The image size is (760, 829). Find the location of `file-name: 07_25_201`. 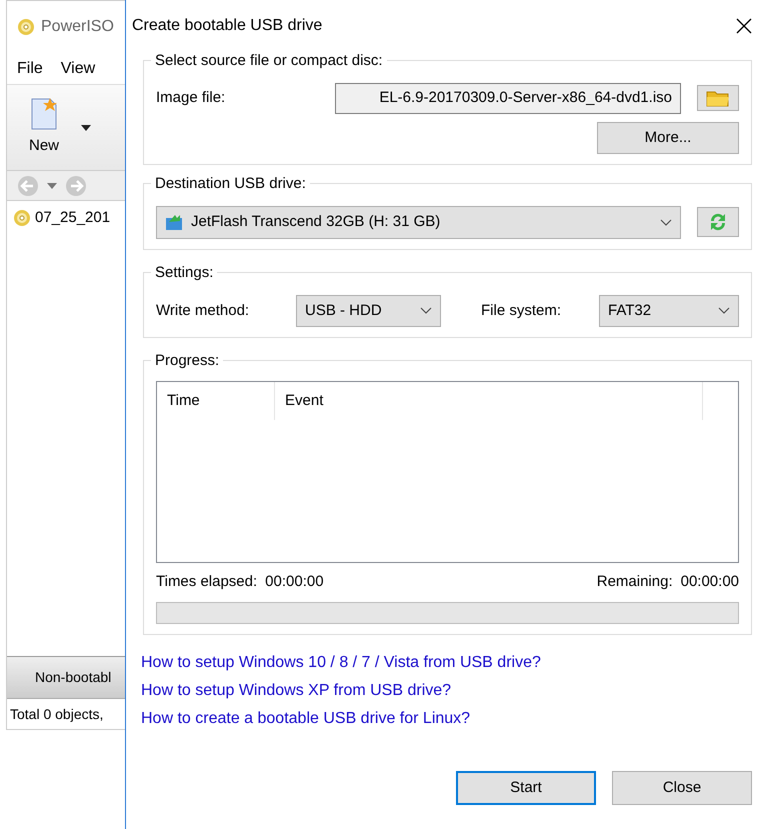

file-name: 07_25_201 is located at coordinates (72, 218).